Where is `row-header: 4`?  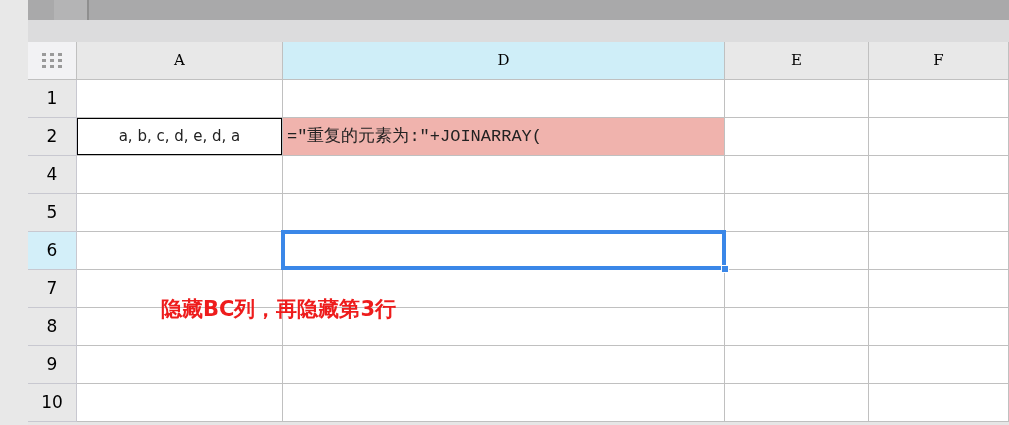
row-header: 4 is located at coordinates (52, 175).